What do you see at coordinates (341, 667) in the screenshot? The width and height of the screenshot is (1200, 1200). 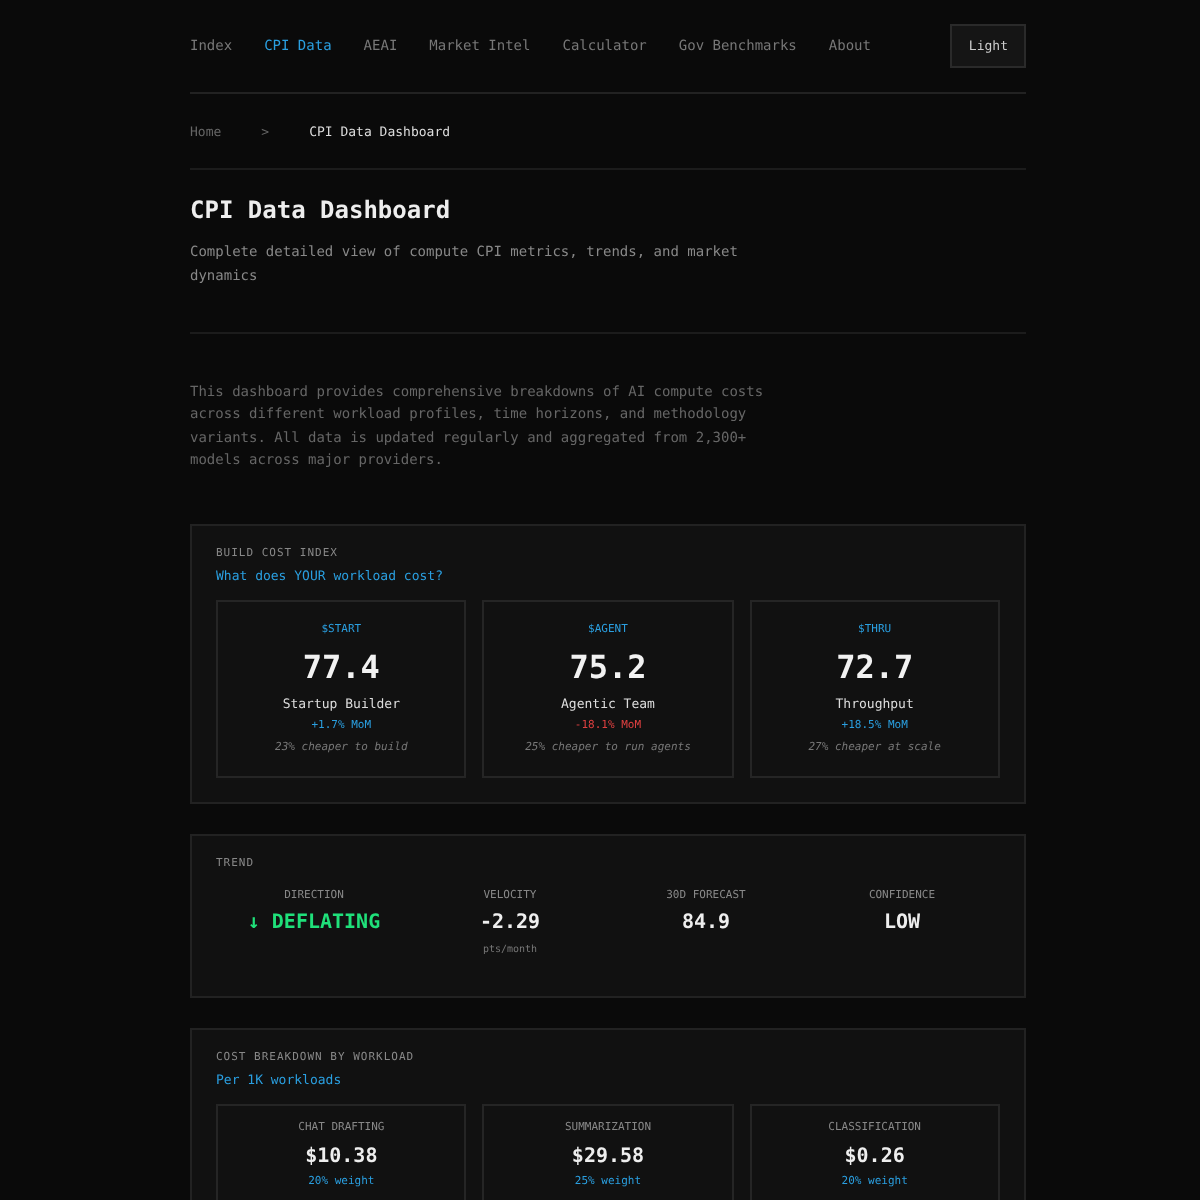 I see `index-value: 77.4` at bounding box center [341, 667].